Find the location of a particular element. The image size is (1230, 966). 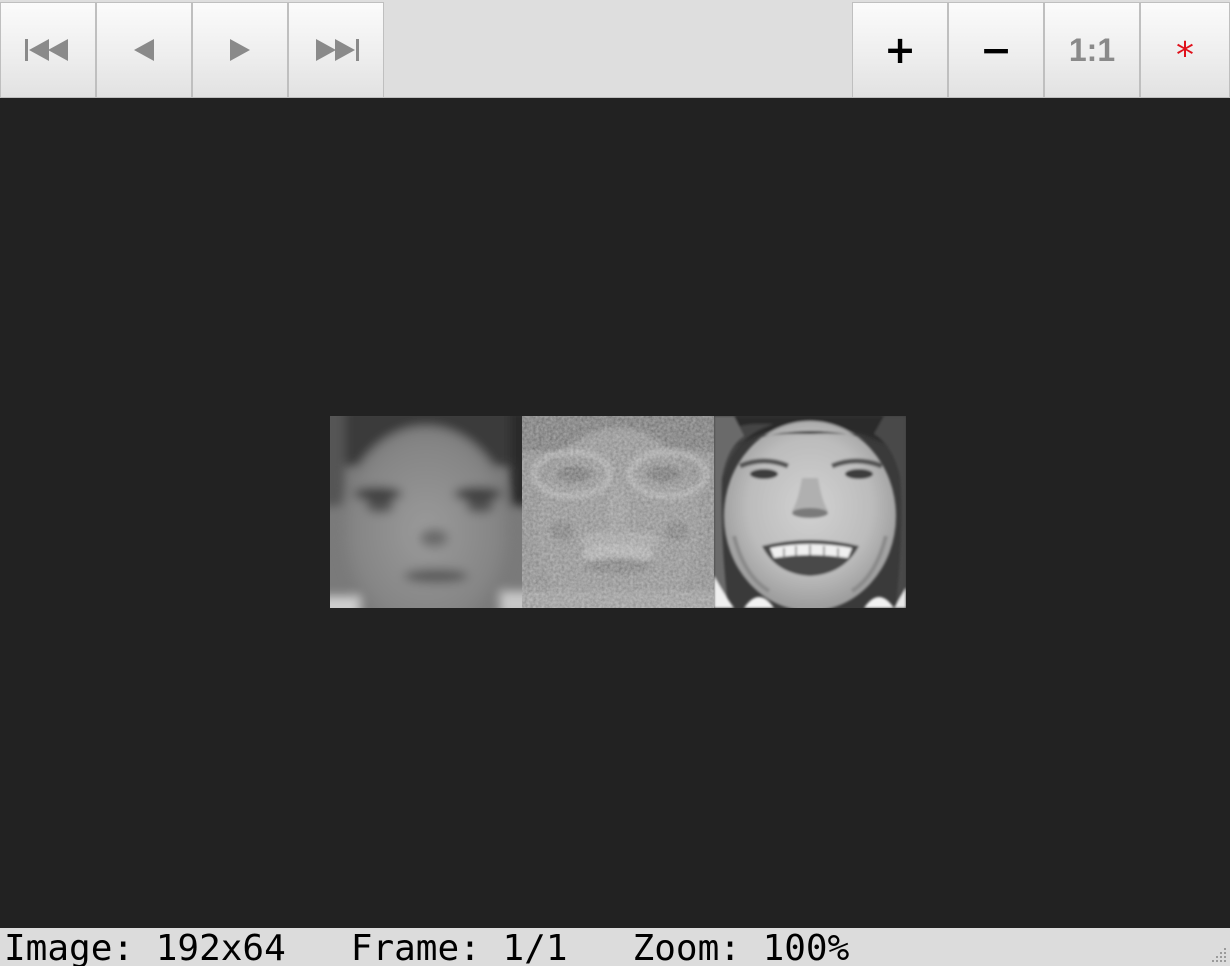

face-tile-eigen is located at coordinates (618, 512).